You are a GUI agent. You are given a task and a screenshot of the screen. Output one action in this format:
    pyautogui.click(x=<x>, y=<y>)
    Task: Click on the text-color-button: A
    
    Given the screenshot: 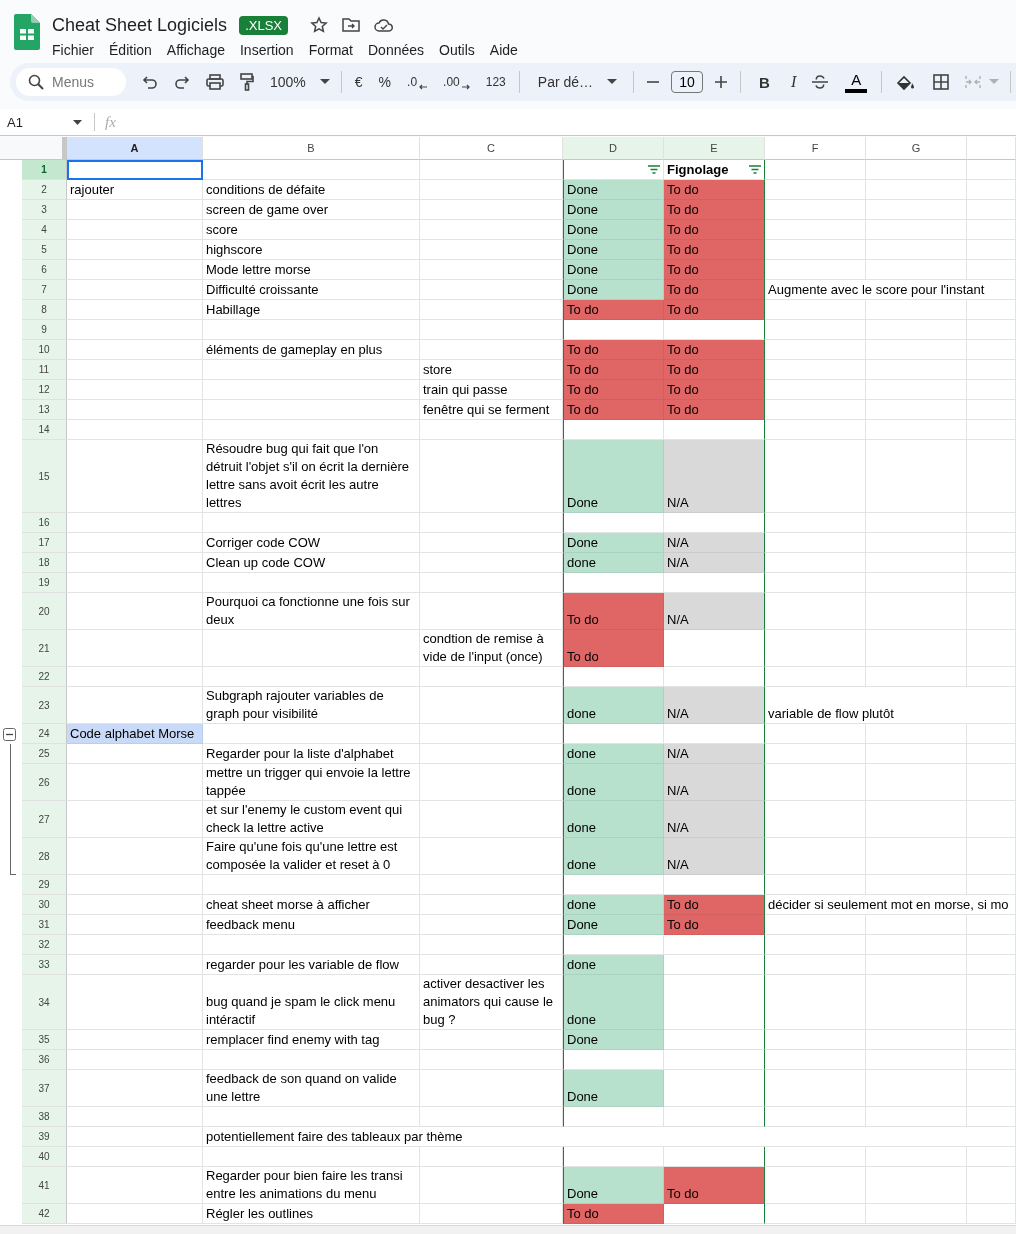 What is the action you would take?
    pyautogui.click(x=856, y=82)
    